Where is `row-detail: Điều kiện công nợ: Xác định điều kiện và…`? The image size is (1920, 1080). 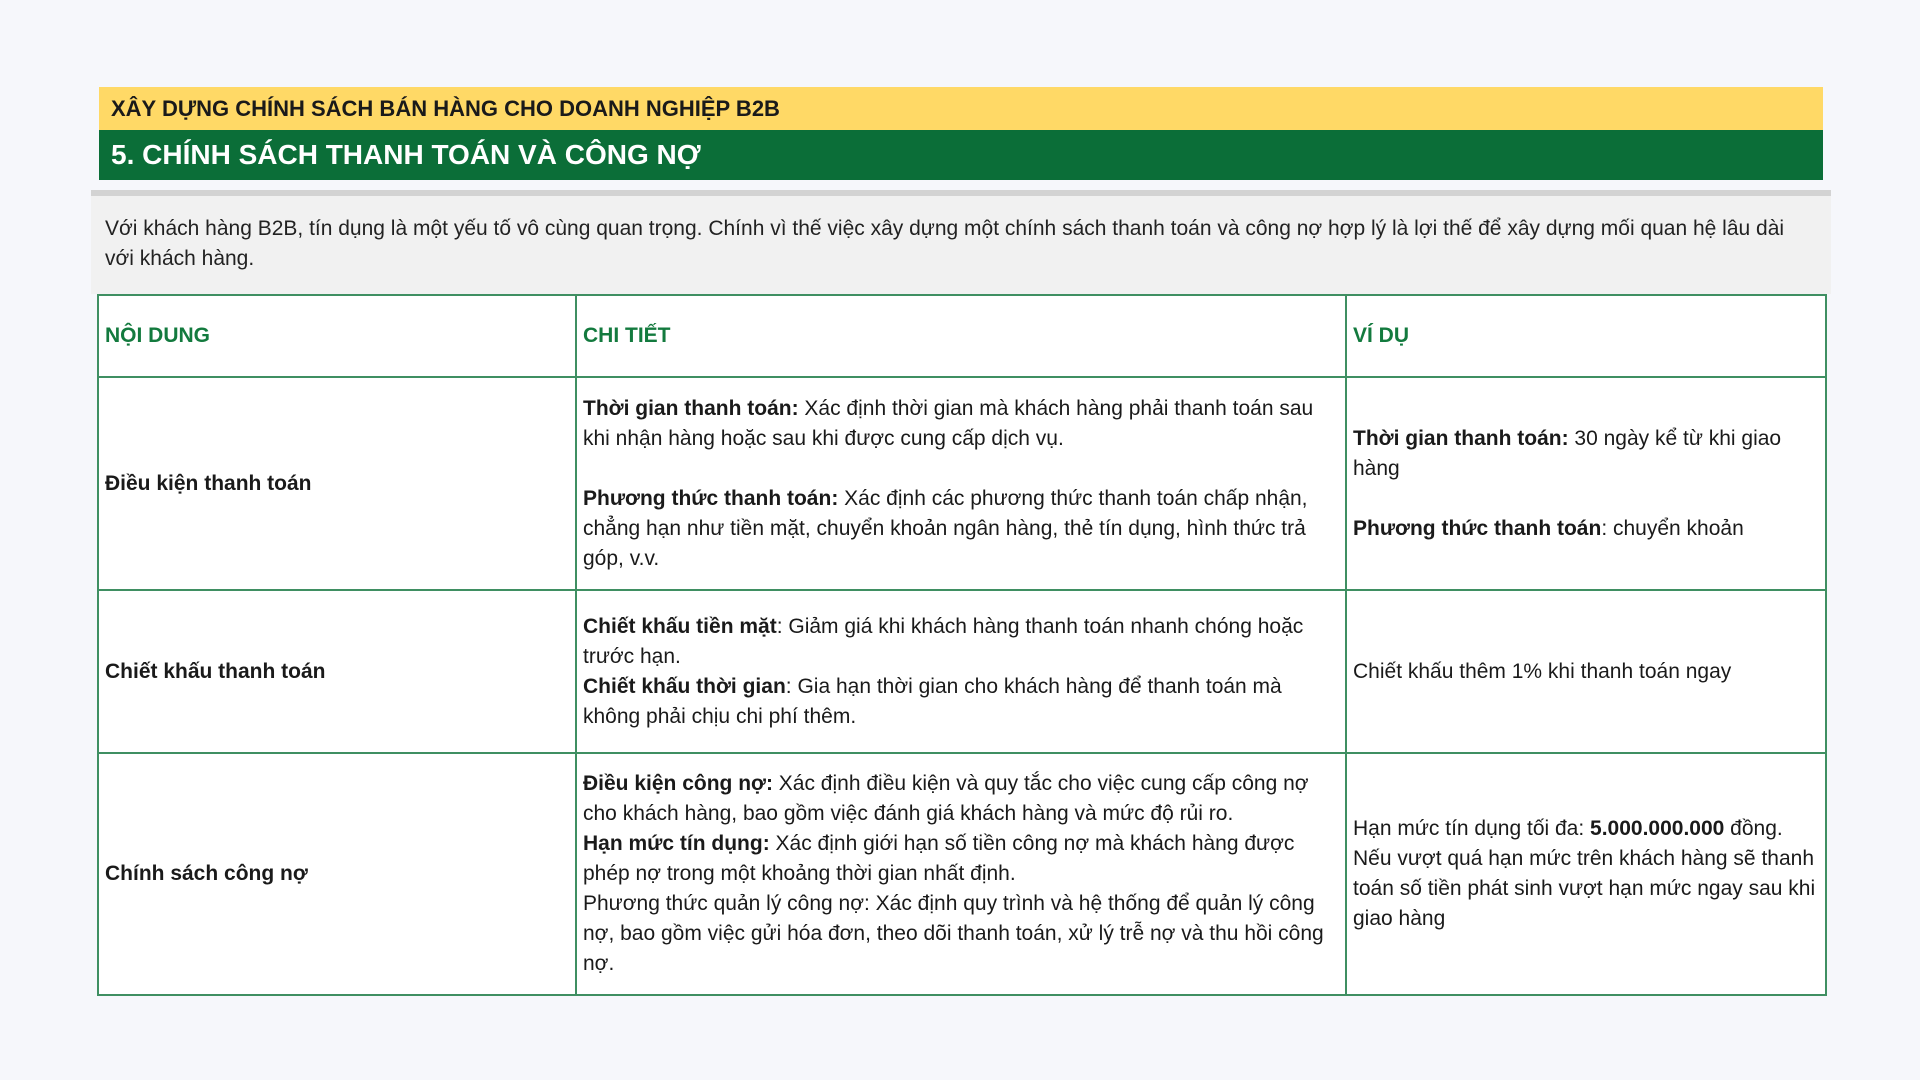
row-detail: Điều kiện công nợ: Xác định điều kiện và… is located at coordinates (961, 874).